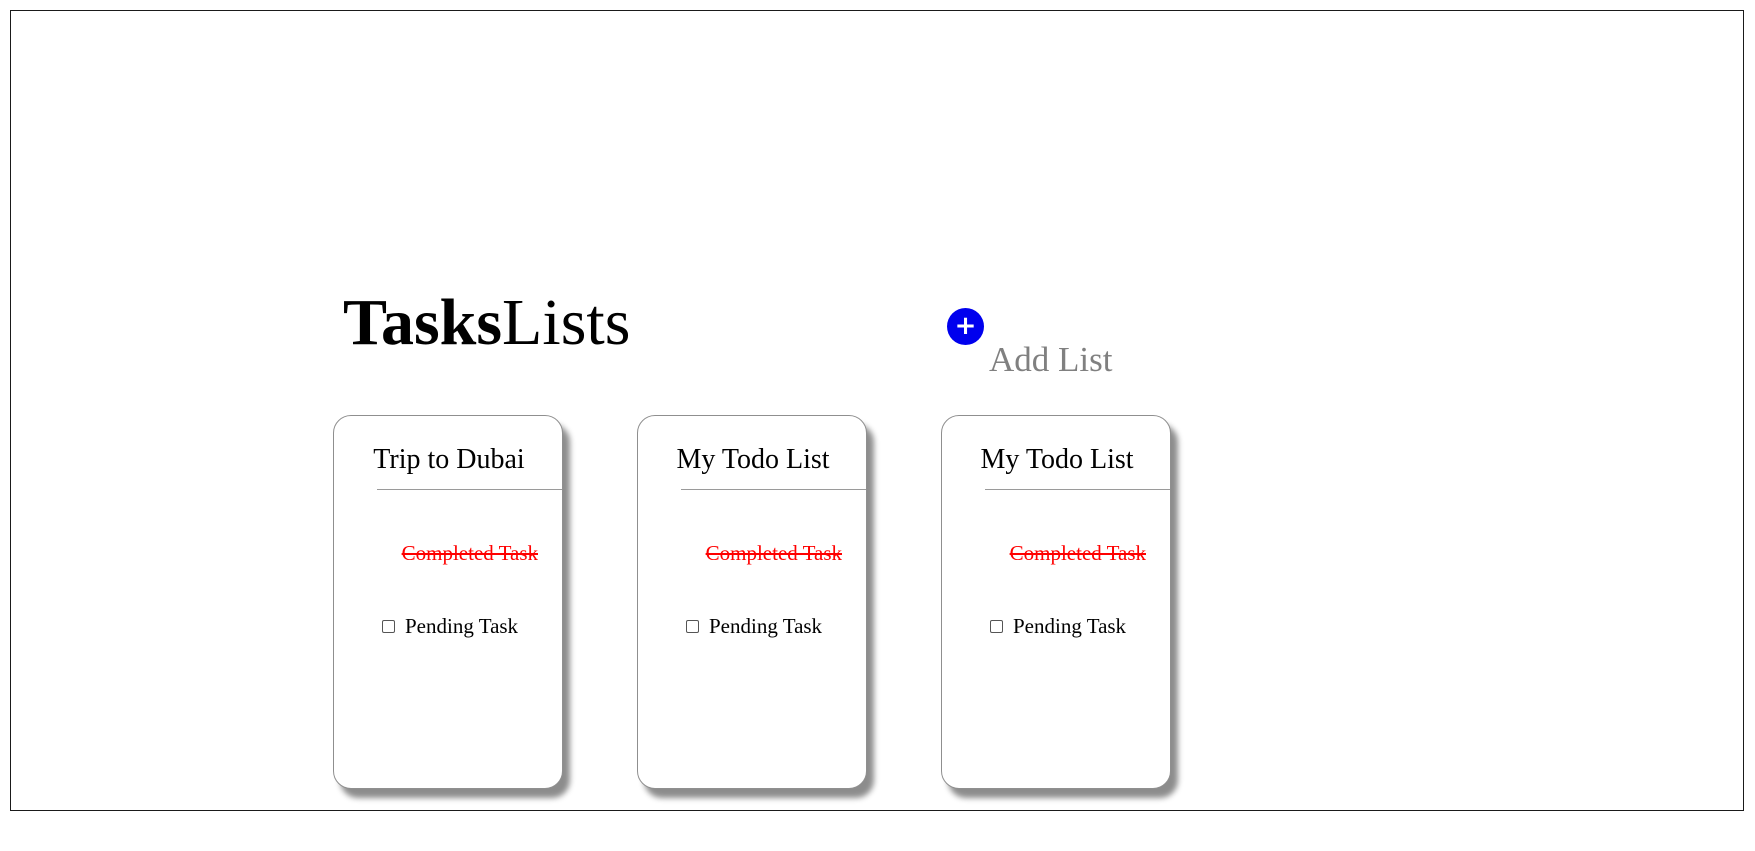  Describe the element at coordinates (1050, 360) in the screenshot. I see `add-list-label: Add List` at that location.